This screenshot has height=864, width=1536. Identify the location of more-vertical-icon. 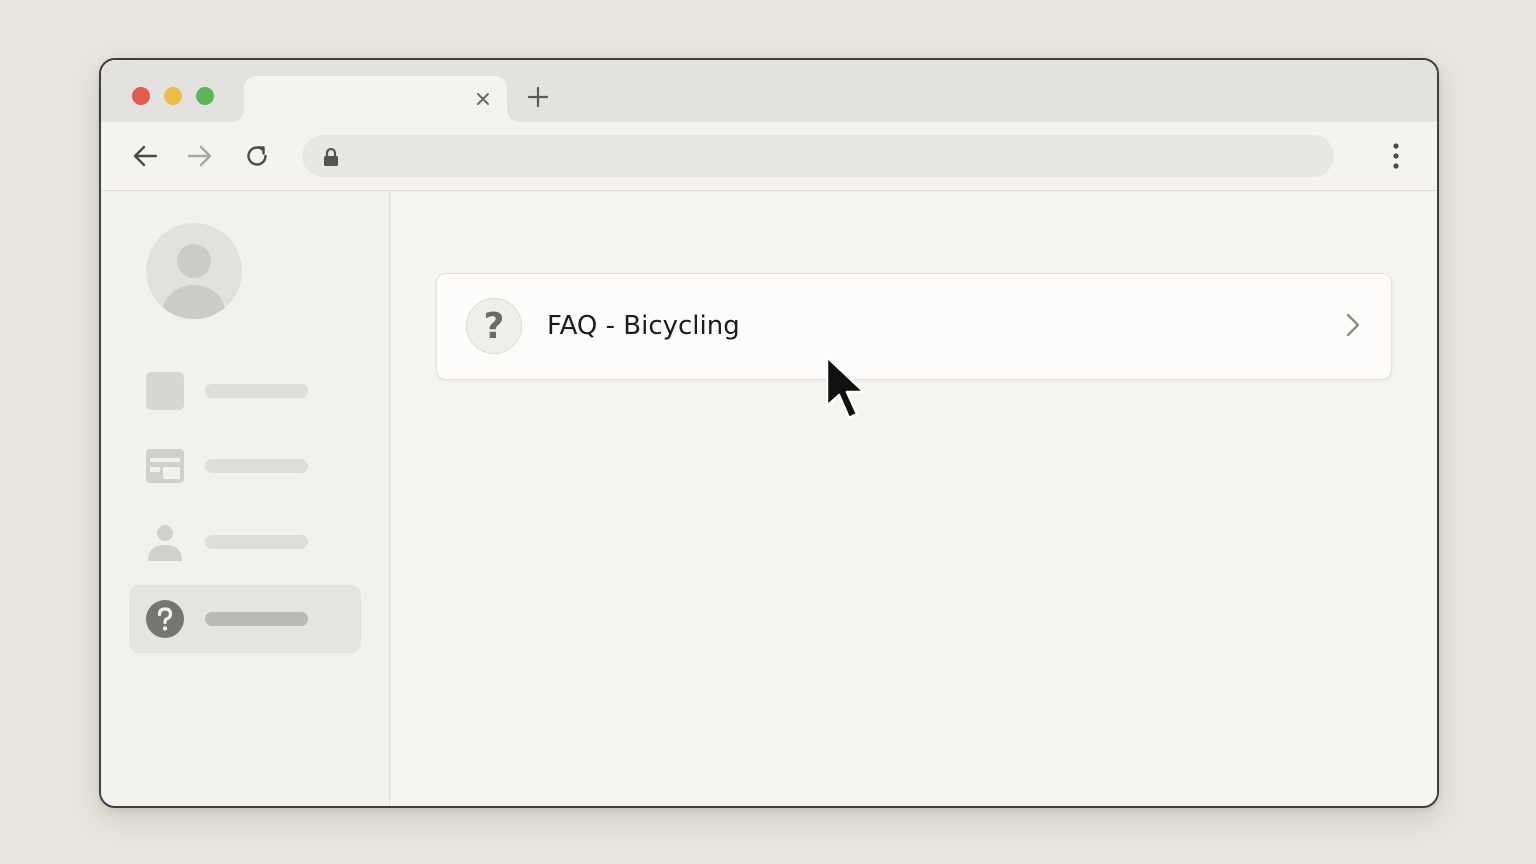
(1396, 156).